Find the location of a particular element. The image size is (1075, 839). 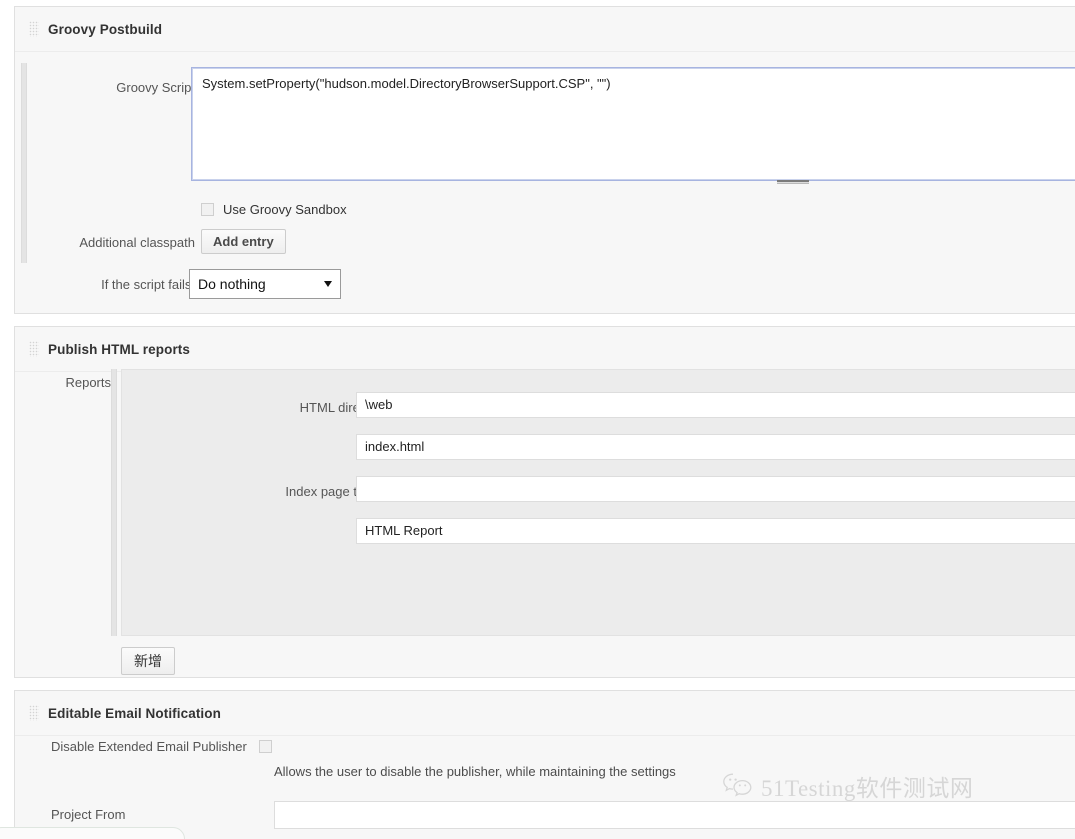

section-header-editable-email-notification: Editable Email Notification is located at coordinates (545, 713).